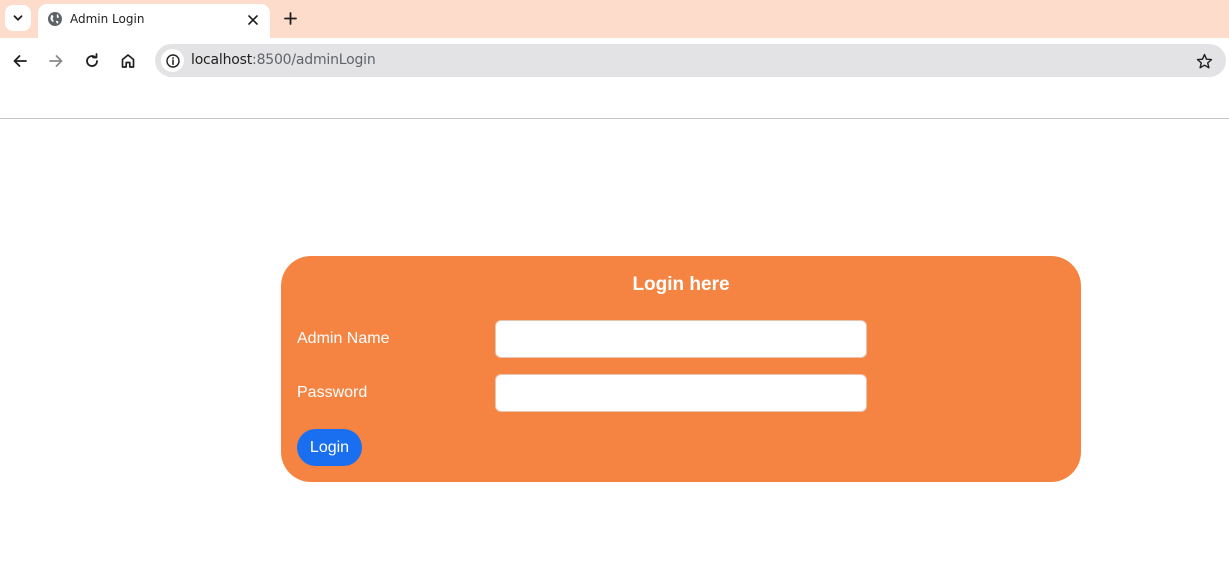 The image size is (1229, 565). I want to click on url-text: localhost:8500/adminLogin, so click(283, 60).